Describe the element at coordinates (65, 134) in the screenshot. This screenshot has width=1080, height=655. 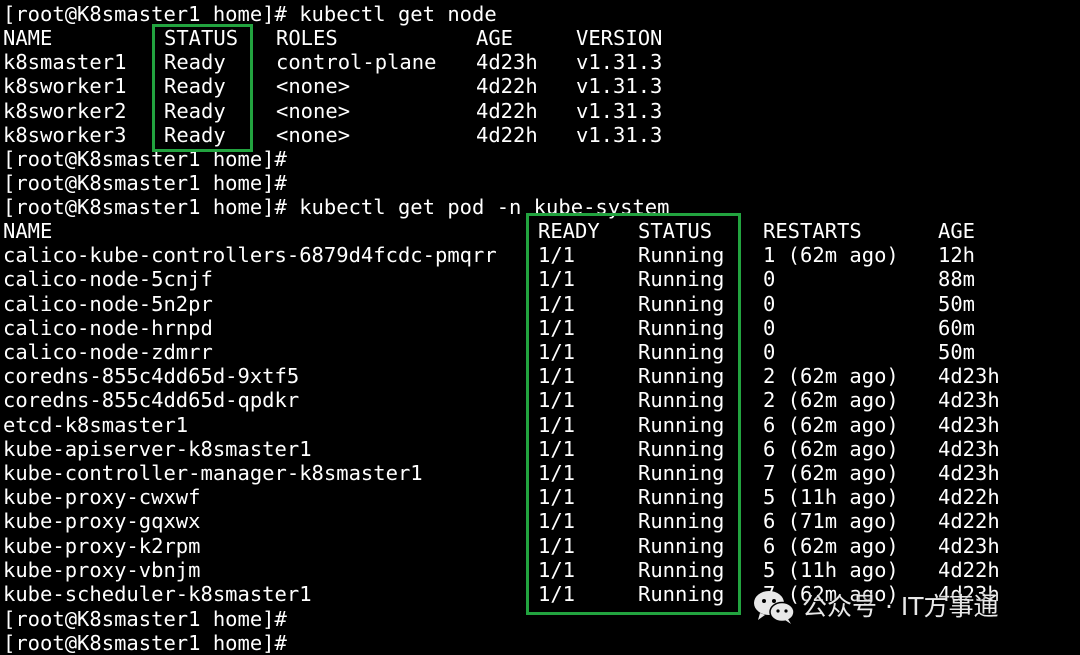
I see `node-row-cell: k8sworker3` at that location.